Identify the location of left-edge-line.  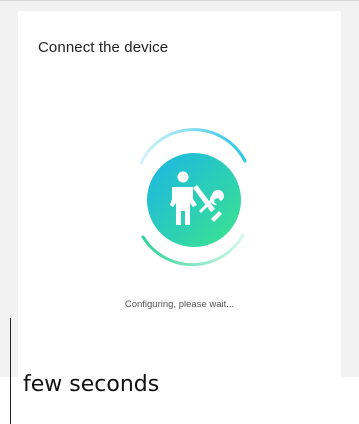
(10, 371).